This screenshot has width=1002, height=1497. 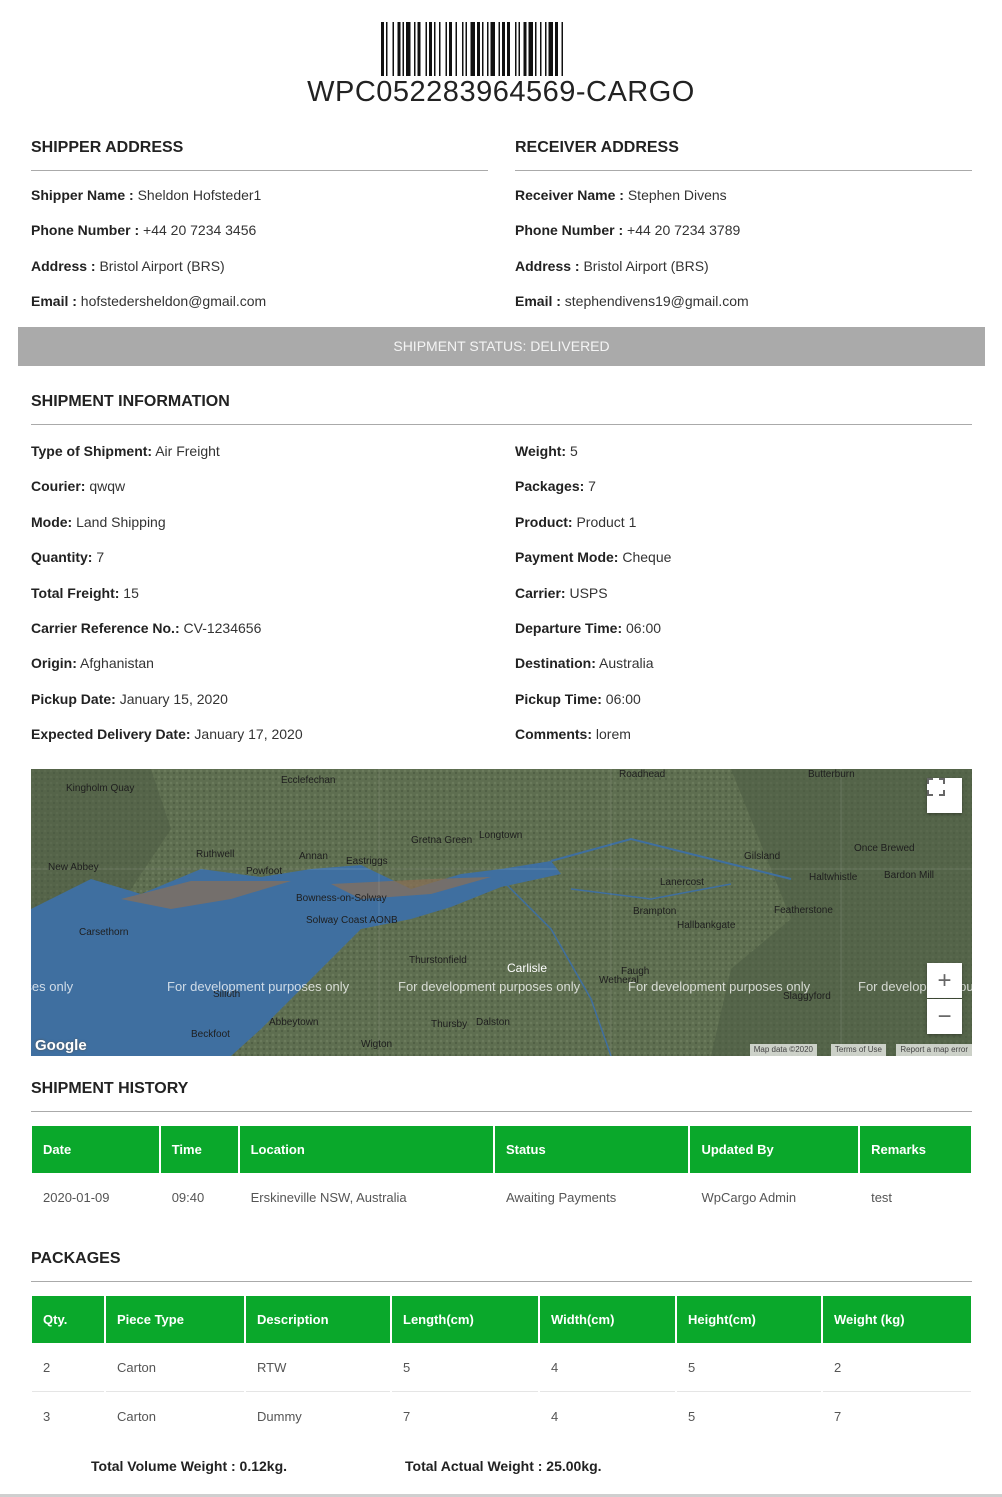 I want to click on table-row: 2 Carton RTW 5 4 5 2, so click(x=501, y=1367).